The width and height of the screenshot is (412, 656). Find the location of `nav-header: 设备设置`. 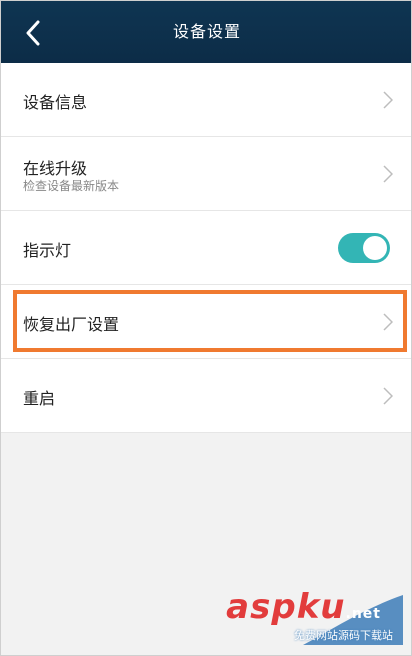

nav-header: 设备设置 is located at coordinates (206, 32).